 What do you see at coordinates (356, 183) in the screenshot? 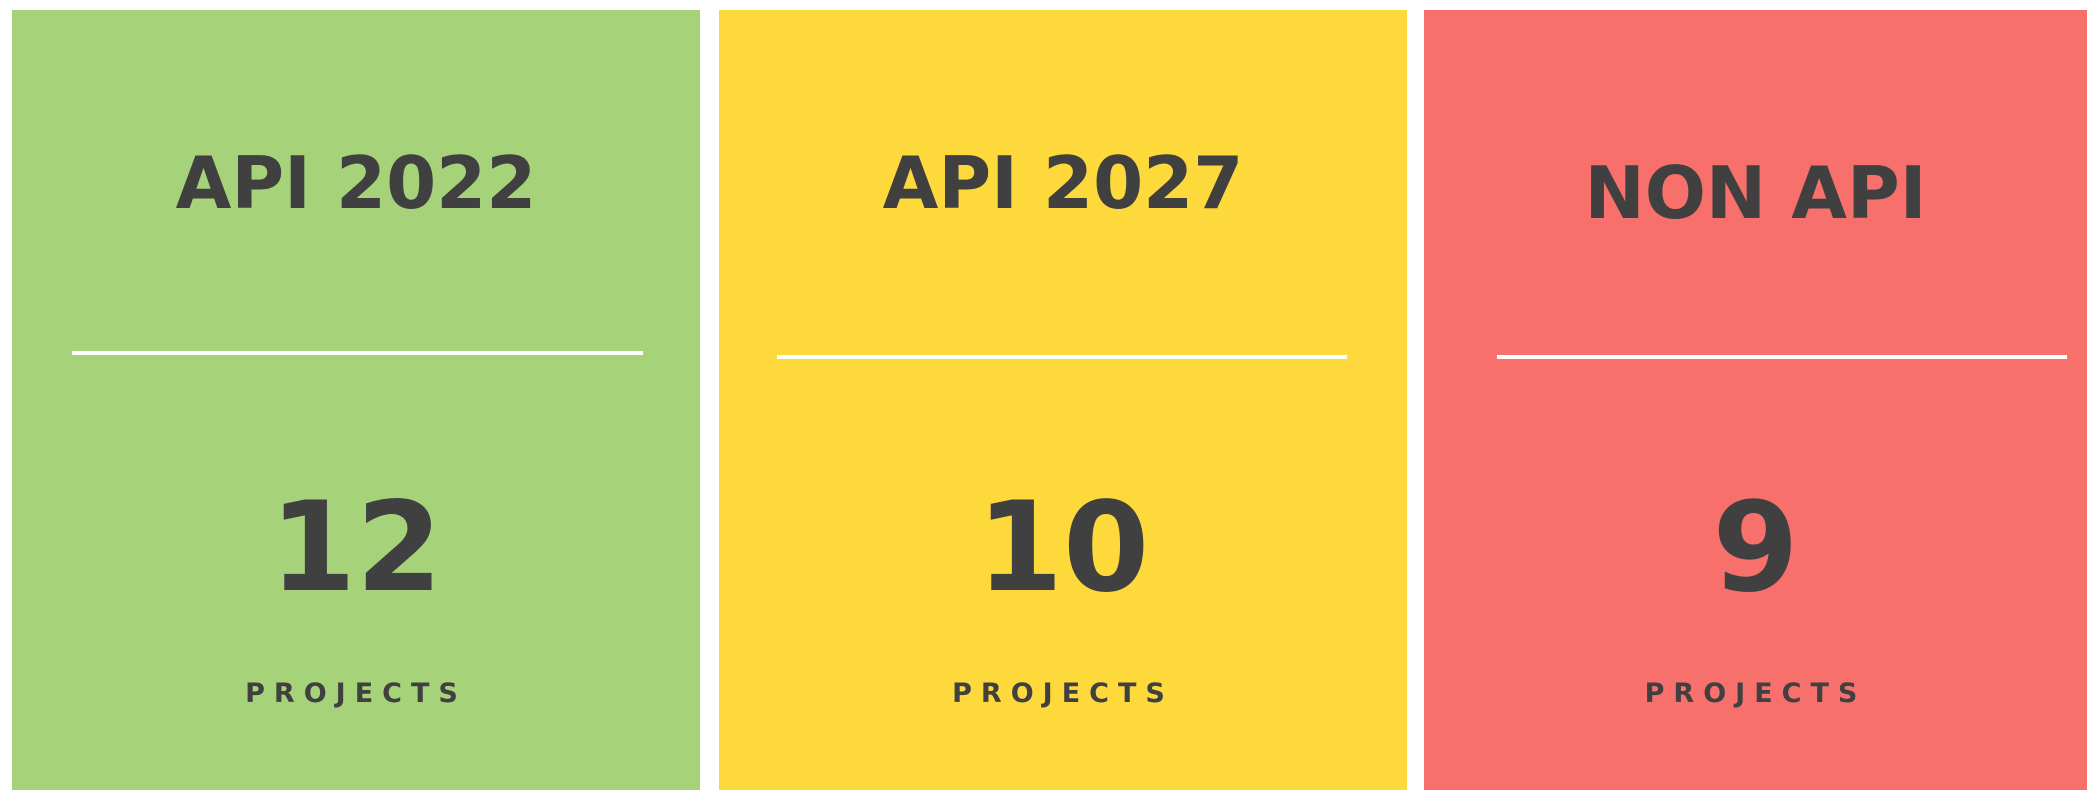
I see `card-title: API 2022` at bounding box center [356, 183].